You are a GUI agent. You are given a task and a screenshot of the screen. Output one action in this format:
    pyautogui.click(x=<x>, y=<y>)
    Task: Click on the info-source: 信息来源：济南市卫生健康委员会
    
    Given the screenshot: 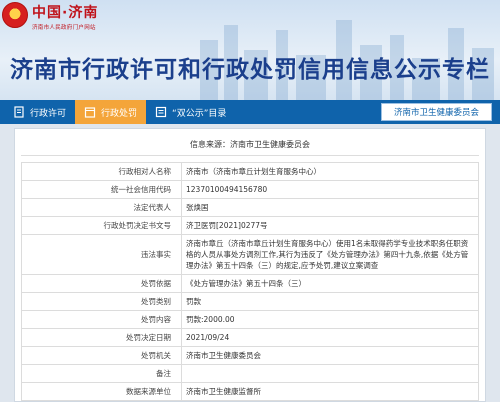 What is the action you would take?
    pyautogui.click(x=250, y=142)
    